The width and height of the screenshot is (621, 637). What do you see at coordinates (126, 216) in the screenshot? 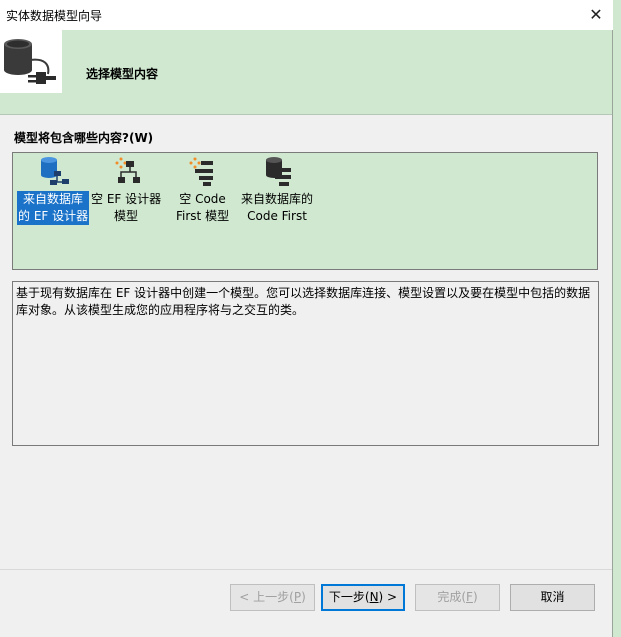
I see `option-line2: 模型` at bounding box center [126, 216].